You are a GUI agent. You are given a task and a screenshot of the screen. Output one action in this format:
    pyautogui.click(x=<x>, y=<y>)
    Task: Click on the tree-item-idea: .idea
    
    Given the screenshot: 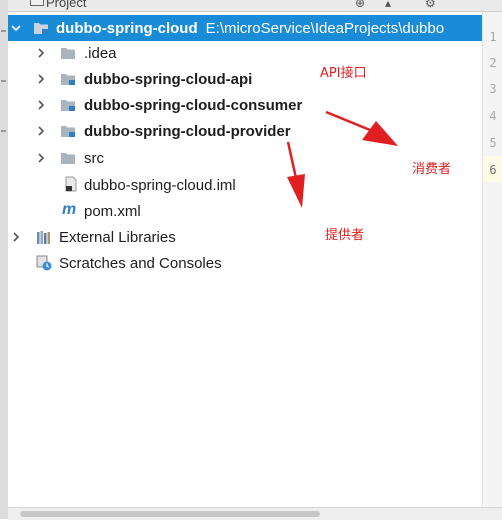 What is the action you would take?
    pyautogui.click(x=245, y=53)
    